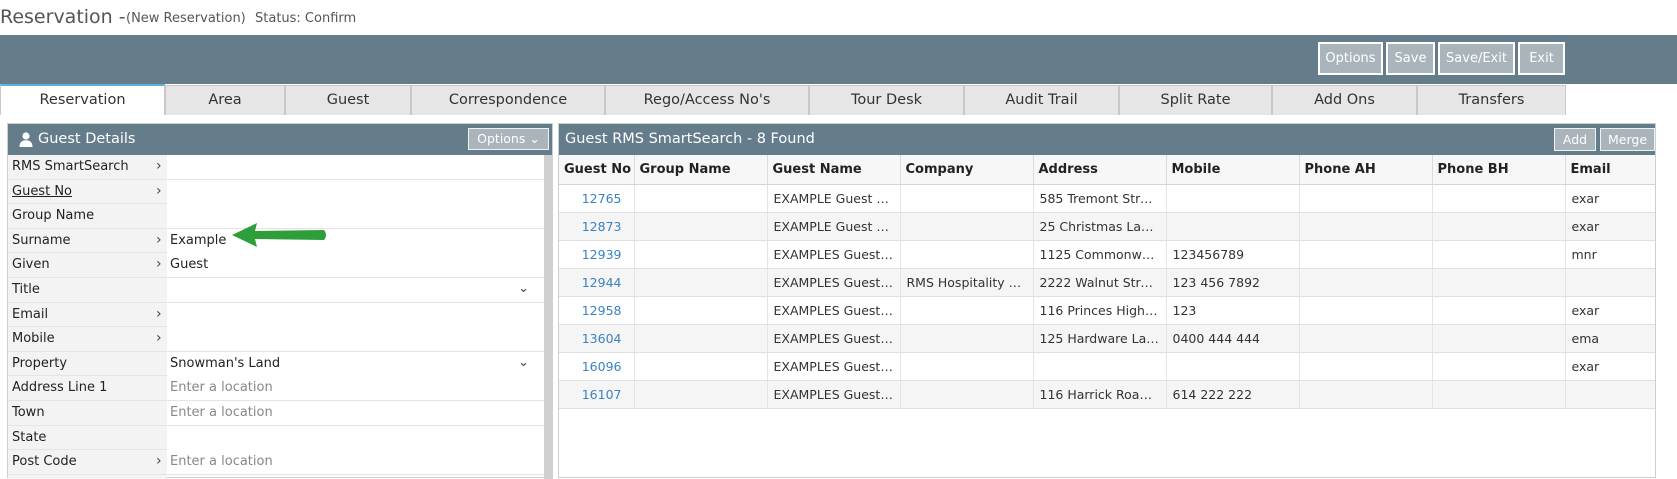 The image size is (1677, 479). Describe the element at coordinates (186, 18) in the screenshot. I see `reservation-subtitle: (New Reservation)` at that location.